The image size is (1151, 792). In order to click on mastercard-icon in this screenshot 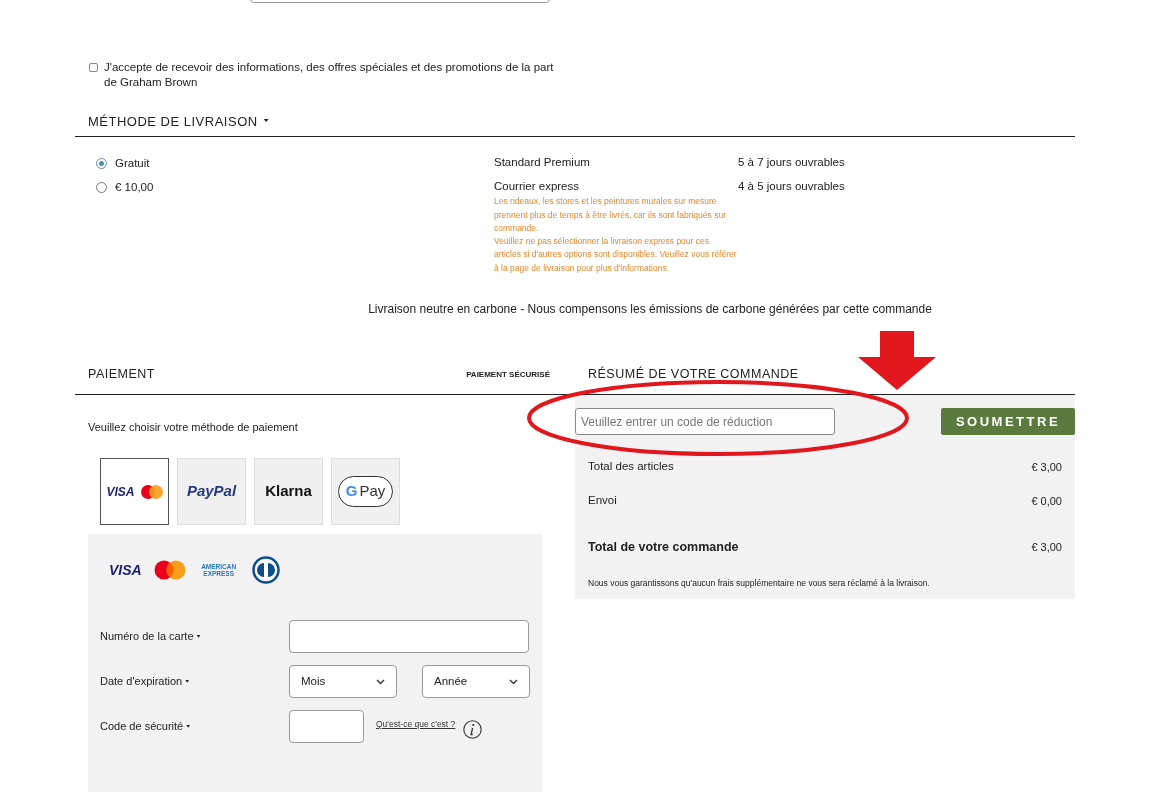, I will do `click(169, 570)`.